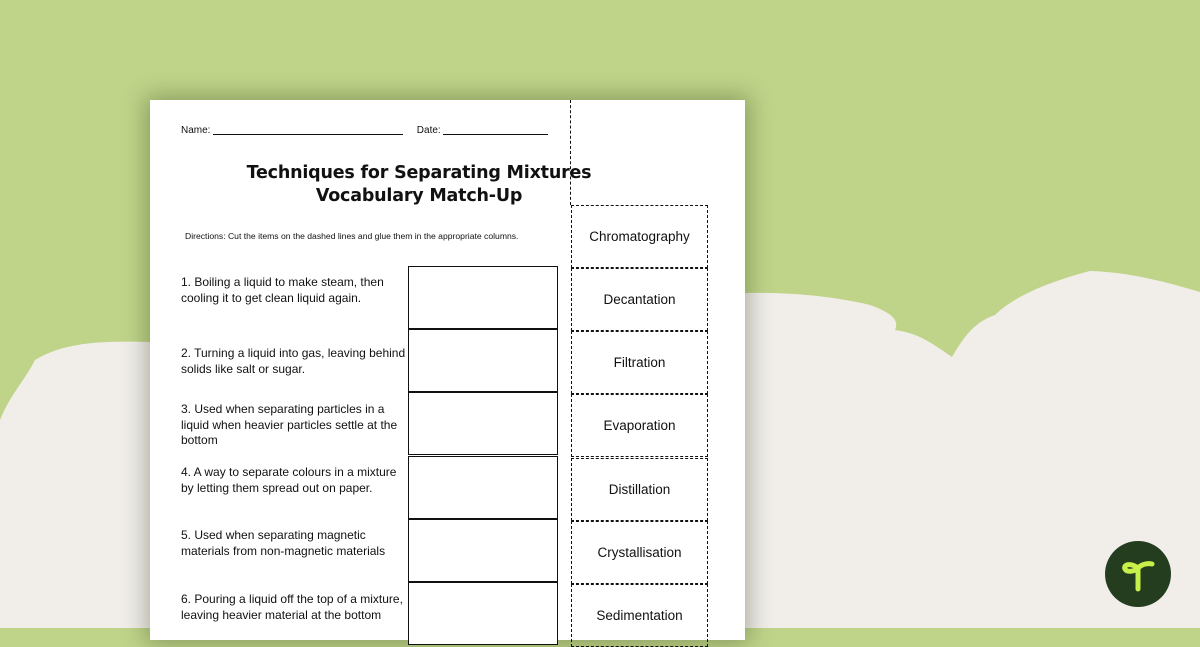  Describe the element at coordinates (419, 173) in the screenshot. I see `title-line-1: Techniques for Separating Mixtures` at that location.